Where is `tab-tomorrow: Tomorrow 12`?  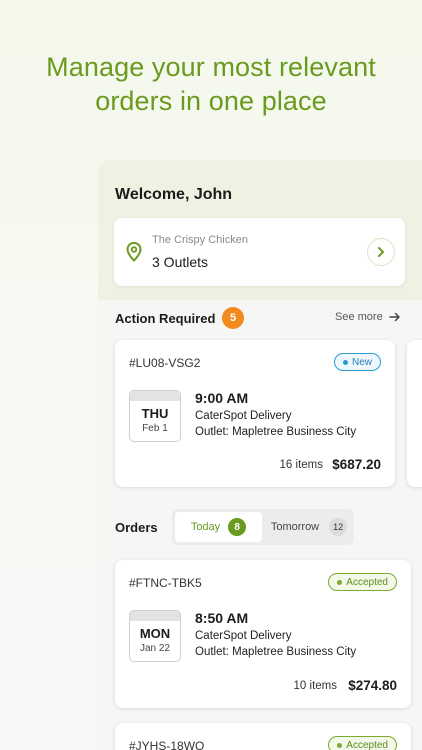
tab-tomorrow: Tomorrow 12 is located at coordinates (309, 527).